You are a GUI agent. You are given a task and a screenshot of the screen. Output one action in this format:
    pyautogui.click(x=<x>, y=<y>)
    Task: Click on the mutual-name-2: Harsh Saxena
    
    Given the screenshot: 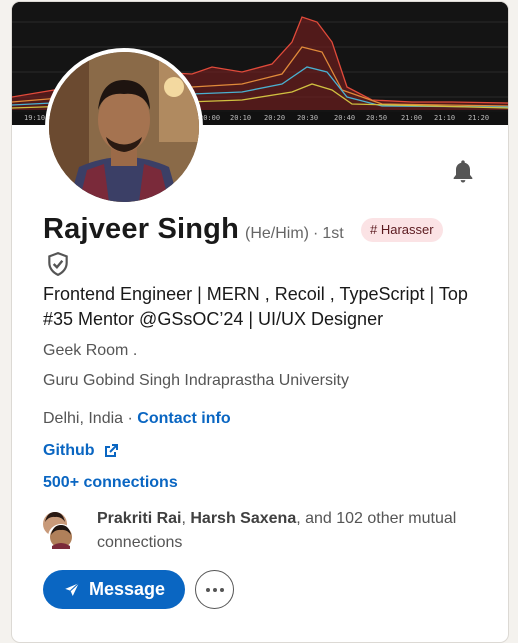 What is the action you would take?
    pyautogui.click(x=243, y=518)
    